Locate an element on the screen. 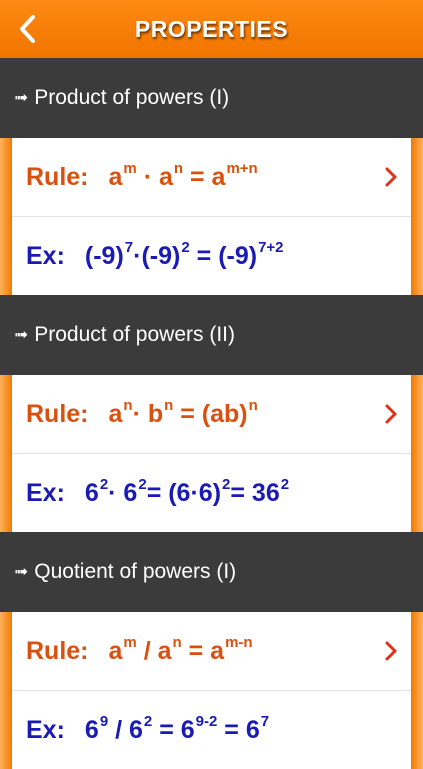 This screenshot has width=423, height=769. rule-formula: an· bn = (ab)n is located at coordinates (183, 412).